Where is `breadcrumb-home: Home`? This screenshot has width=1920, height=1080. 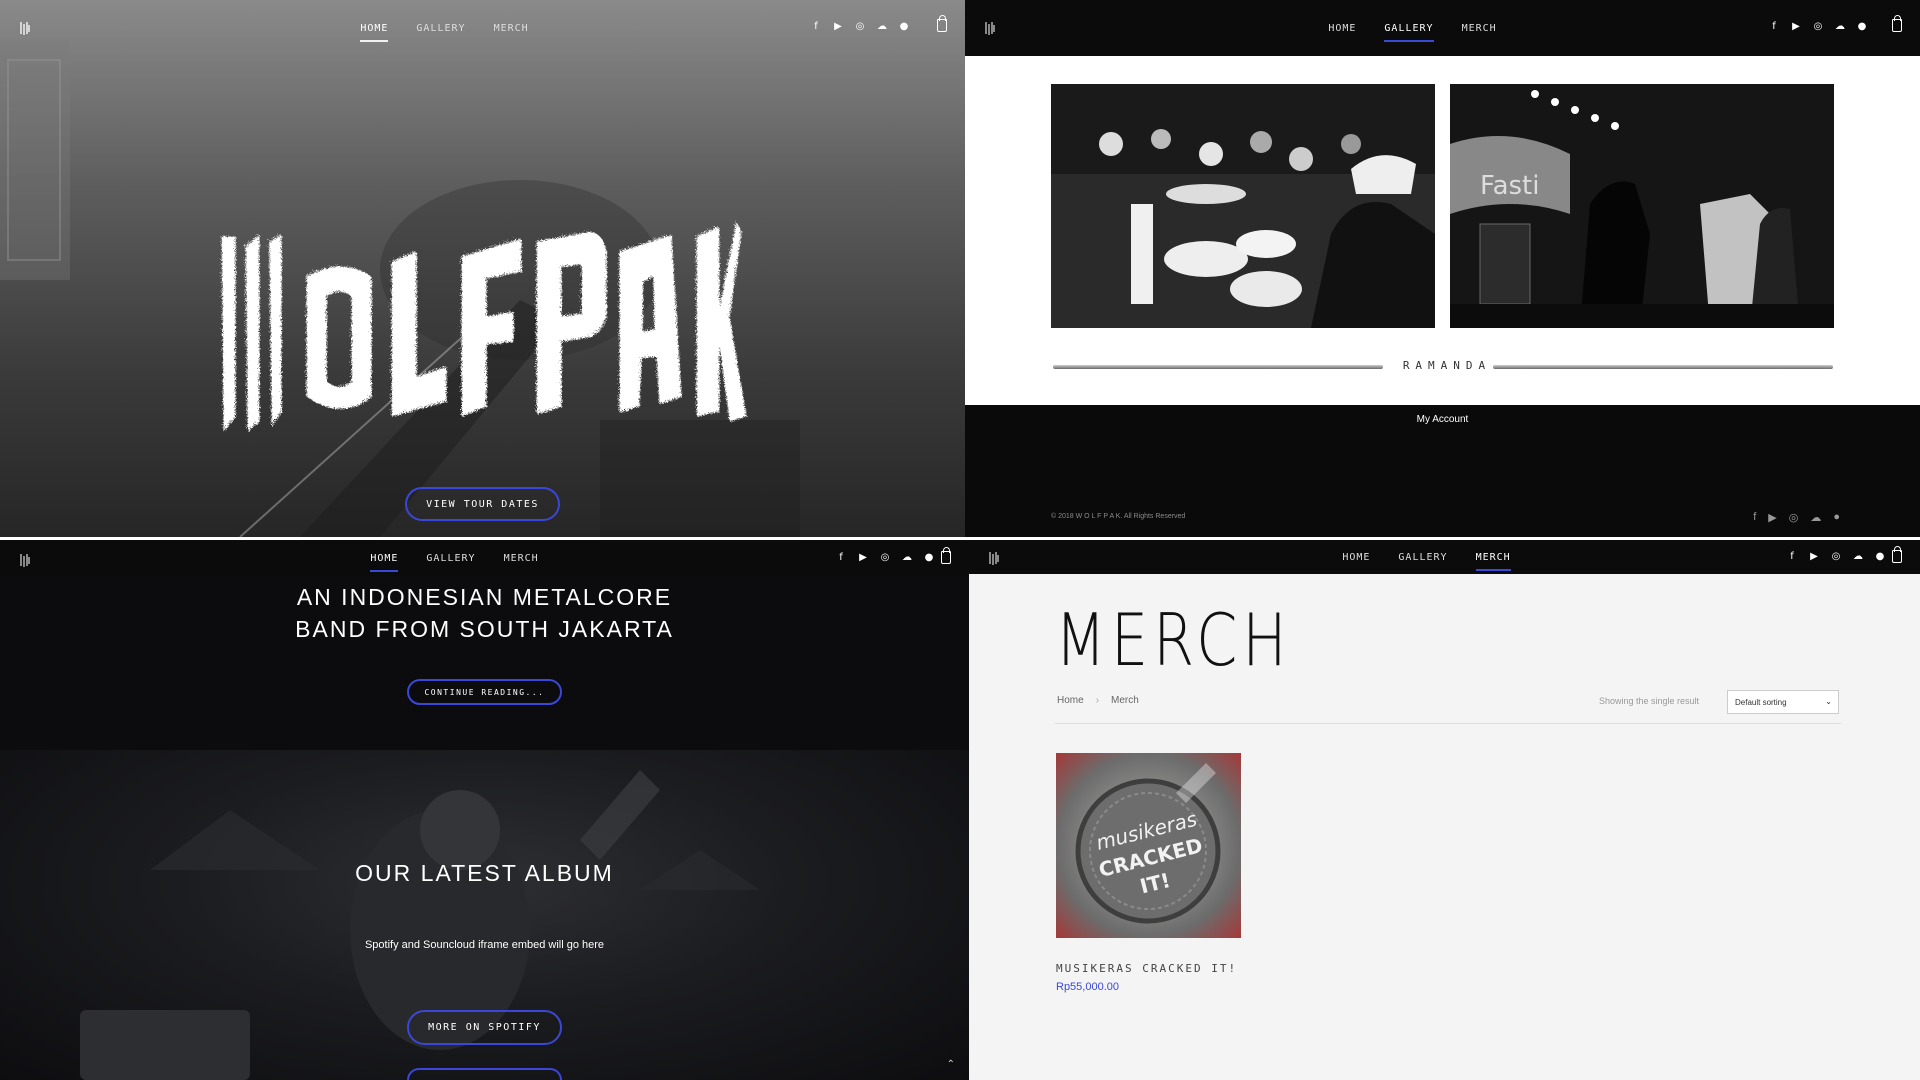
breadcrumb-home: Home is located at coordinates (1070, 700).